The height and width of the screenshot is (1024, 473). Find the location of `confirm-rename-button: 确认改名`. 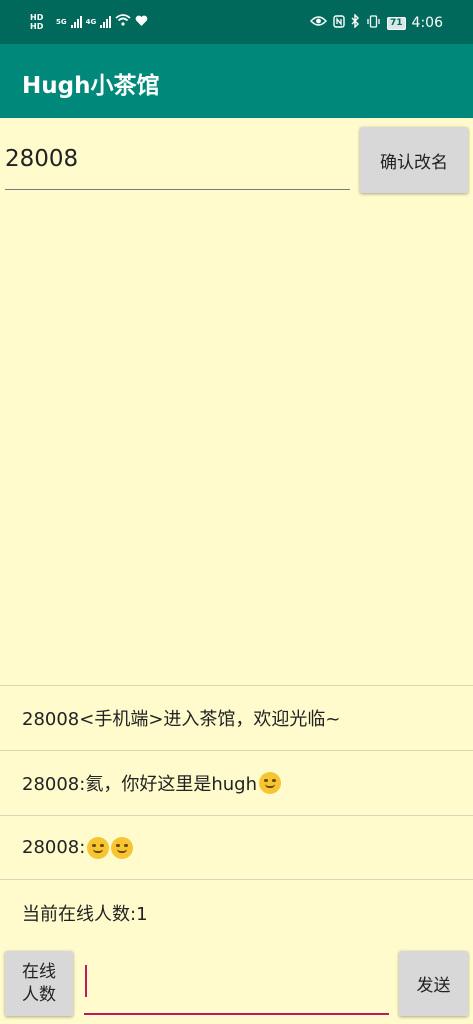

confirm-rename-button: 确认改名 is located at coordinates (414, 160).